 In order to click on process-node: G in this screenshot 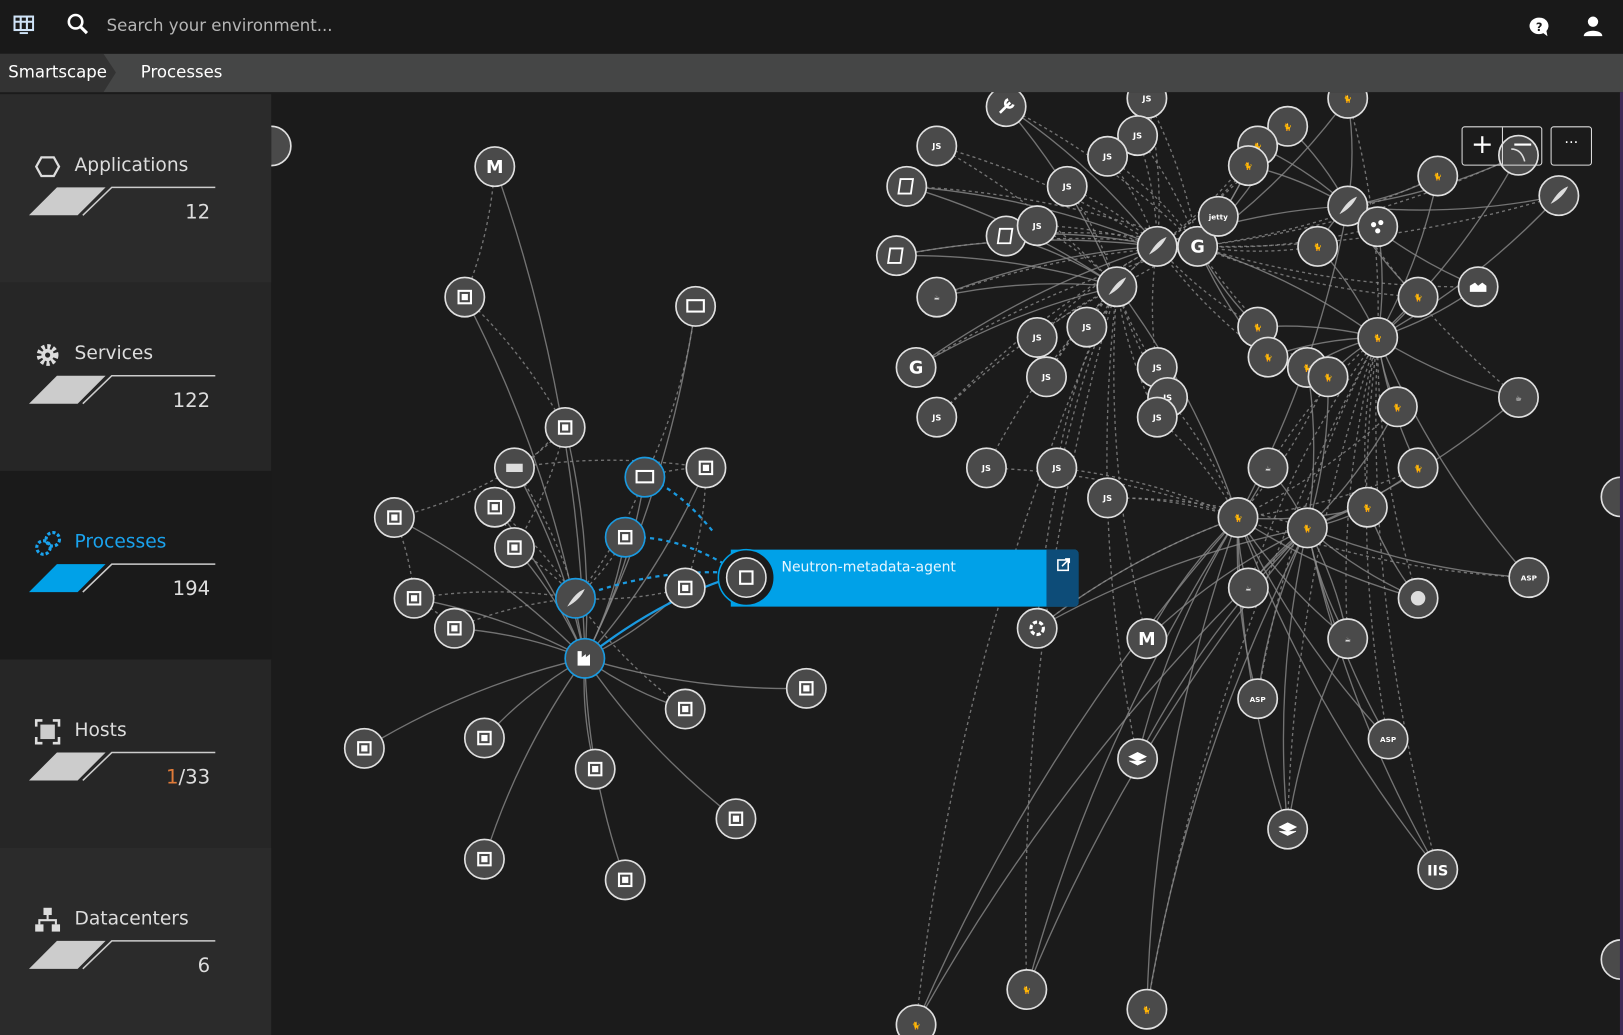, I will do `click(916, 367)`.